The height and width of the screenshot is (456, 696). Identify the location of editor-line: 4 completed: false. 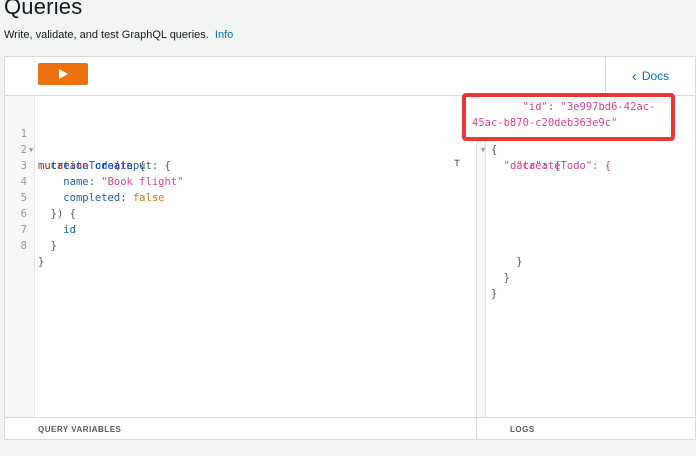
(85, 181).